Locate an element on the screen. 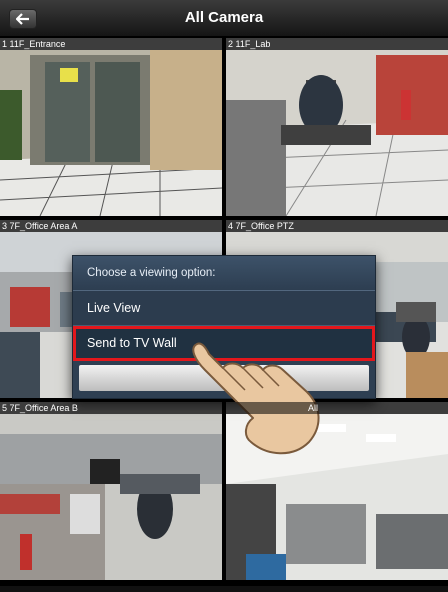 This screenshot has width=448, height=592. camera-label: All is located at coordinates (337, 408).